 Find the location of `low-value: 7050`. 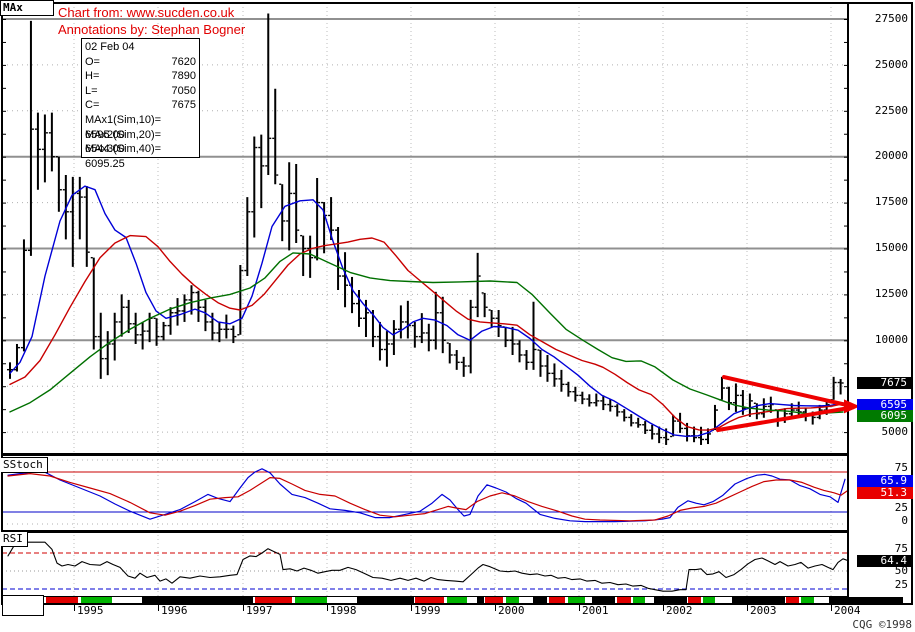

low-value: 7050 is located at coordinates (183, 90).